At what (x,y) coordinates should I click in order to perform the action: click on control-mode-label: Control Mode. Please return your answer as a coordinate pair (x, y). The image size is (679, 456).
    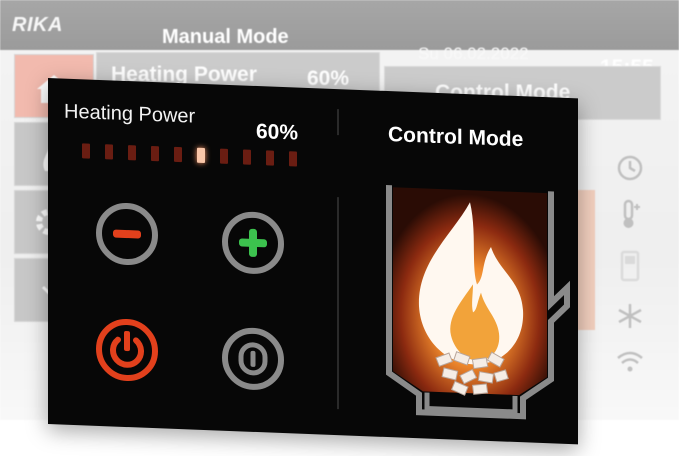
    Looking at the image, I should click on (456, 137).